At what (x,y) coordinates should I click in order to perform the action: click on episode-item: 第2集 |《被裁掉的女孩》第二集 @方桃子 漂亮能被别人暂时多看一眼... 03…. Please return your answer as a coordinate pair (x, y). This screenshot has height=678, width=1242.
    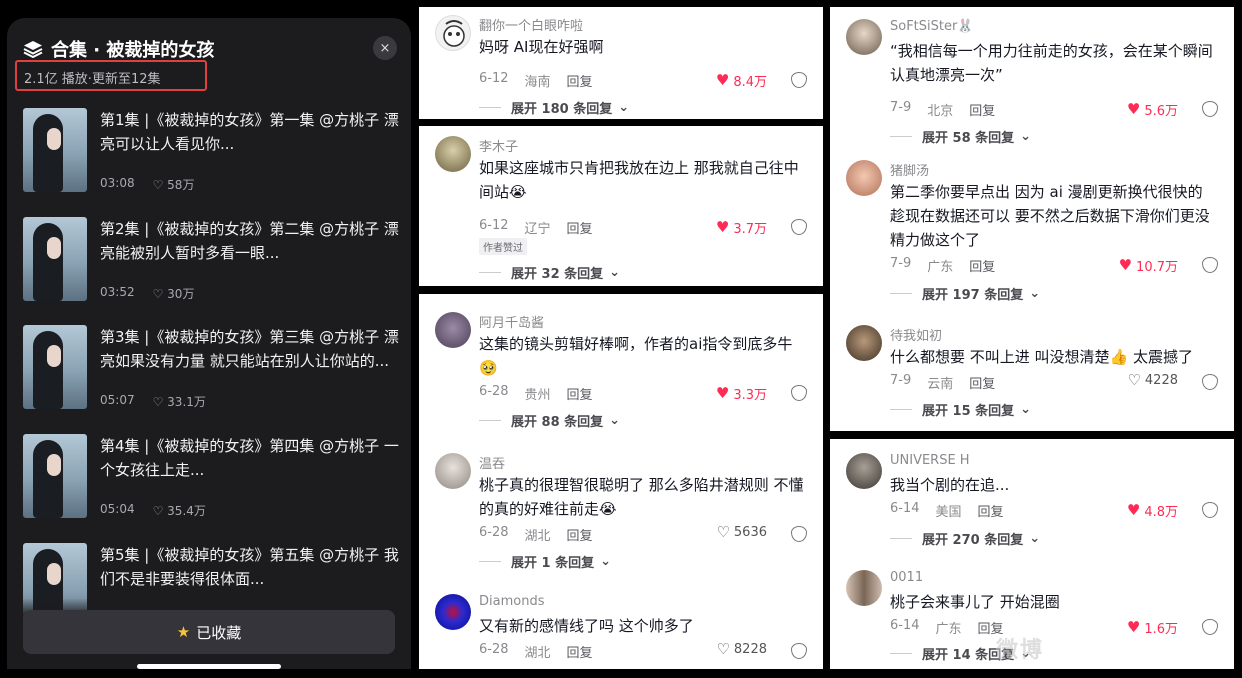
    Looking at the image, I should click on (213, 260).